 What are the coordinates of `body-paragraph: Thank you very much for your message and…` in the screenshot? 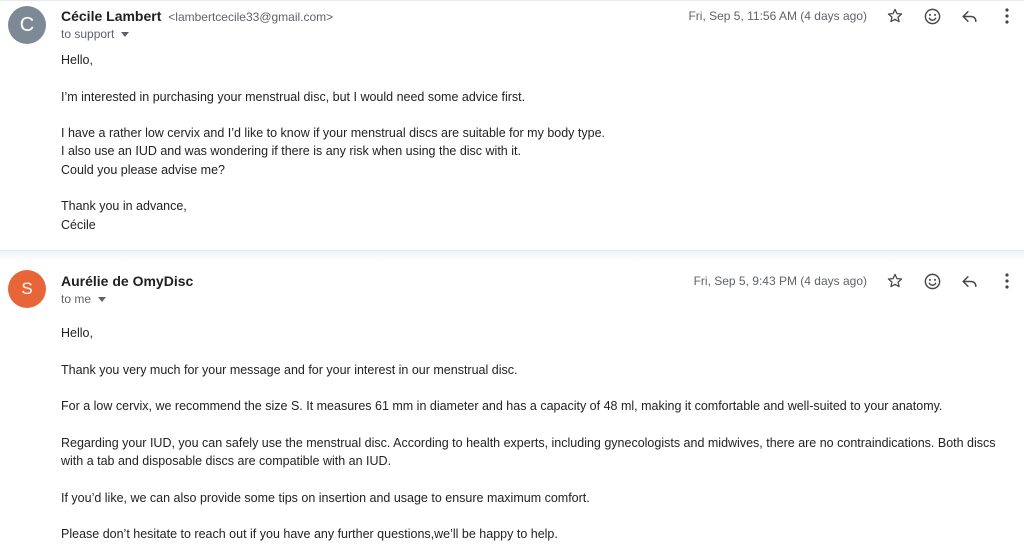 It's located at (289, 369).